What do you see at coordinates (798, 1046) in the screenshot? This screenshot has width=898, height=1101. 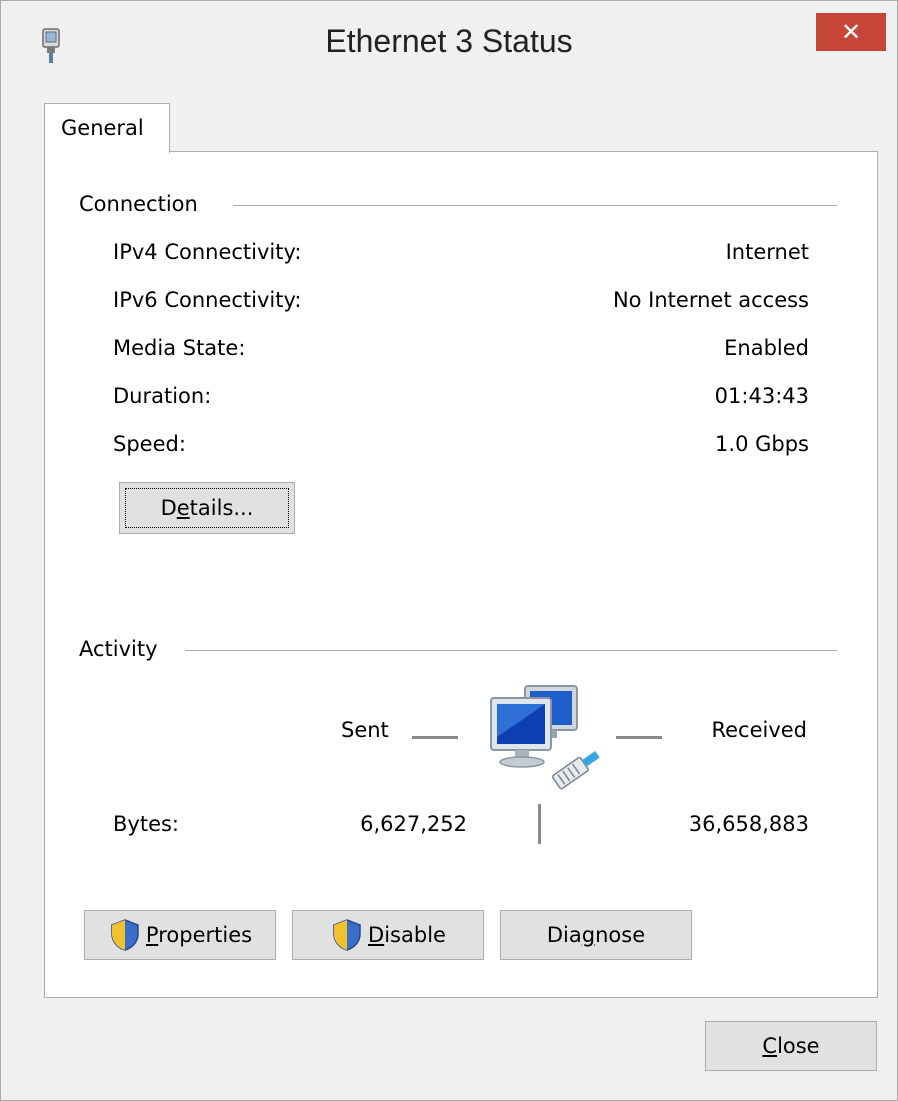 I see `close-label: lose` at bounding box center [798, 1046].